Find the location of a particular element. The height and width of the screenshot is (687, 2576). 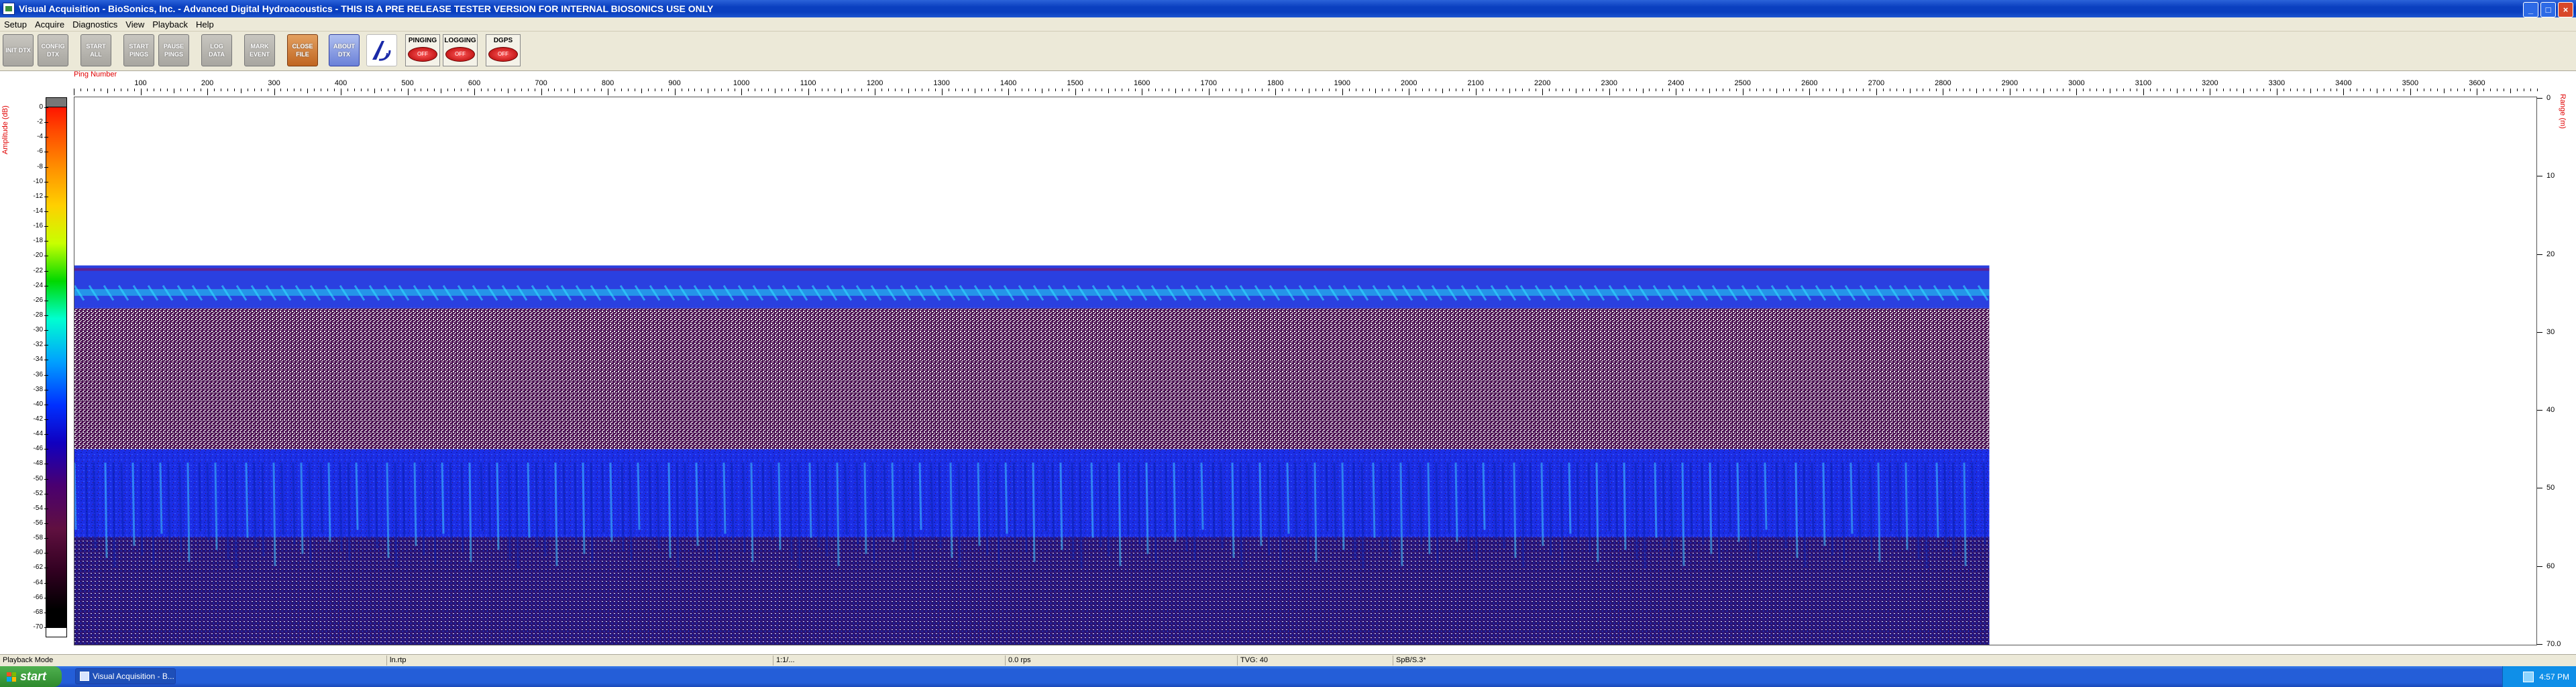

close-file-button: CLOSE FILE is located at coordinates (302, 50).